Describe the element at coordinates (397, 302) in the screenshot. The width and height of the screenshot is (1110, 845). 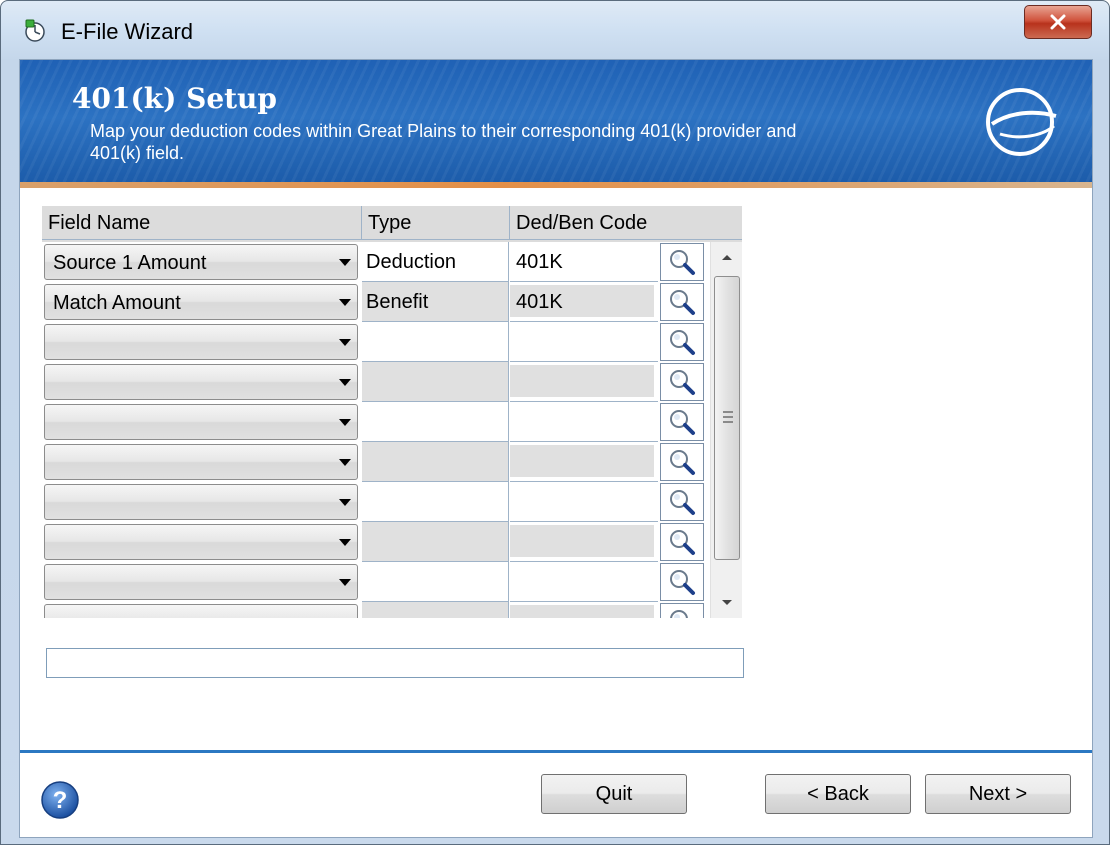
I see `type-value: Benefit` at that location.